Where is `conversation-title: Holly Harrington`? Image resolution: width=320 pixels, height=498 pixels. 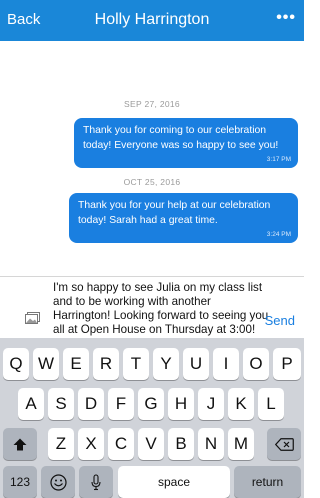
conversation-title: Holly Harrington is located at coordinates (152, 19).